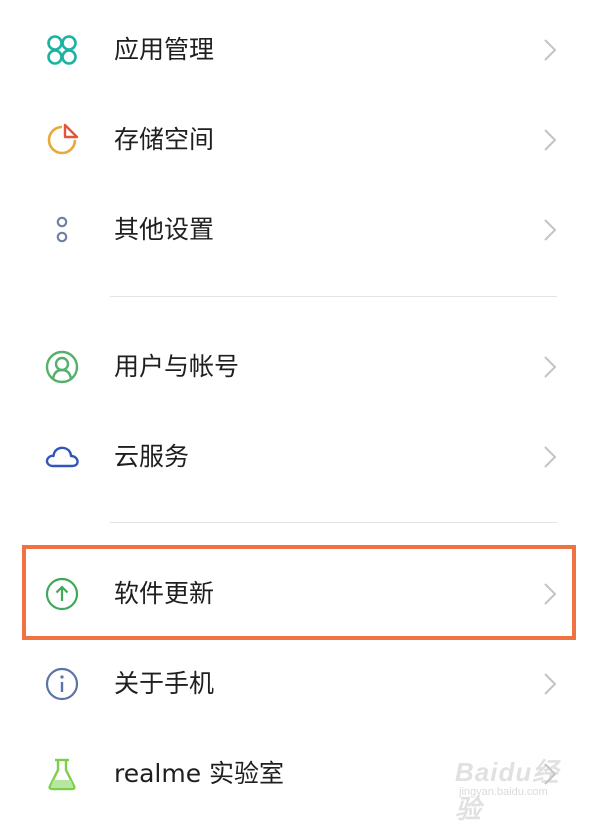 Image resolution: width=597 pixels, height=826 pixels. Describe the element at coordinates (298, 138) in the screenshot. I see `settings-item-storage: 存储空间` at that location.